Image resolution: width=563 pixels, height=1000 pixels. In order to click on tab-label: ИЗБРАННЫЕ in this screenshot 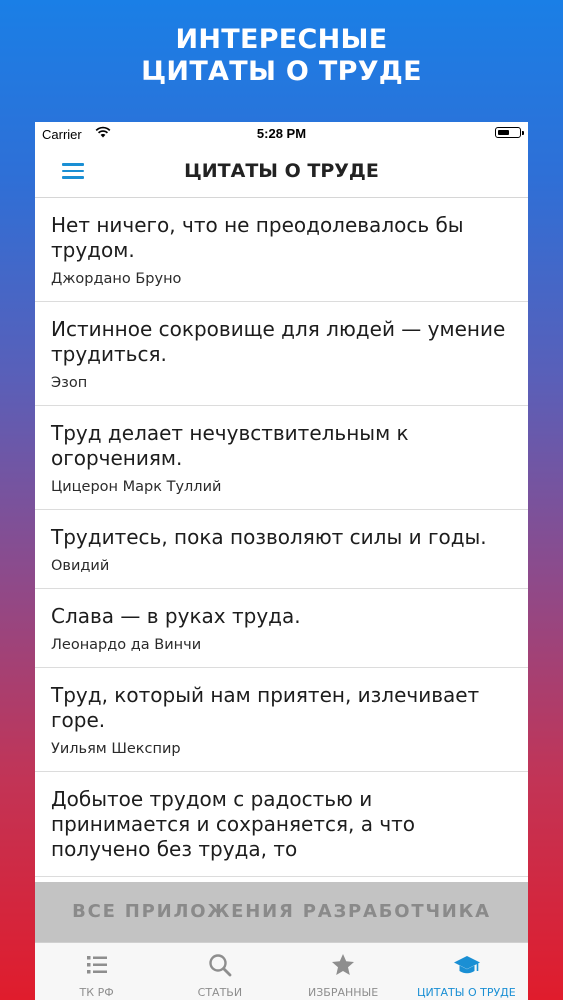, I will do `click(343, 992)`.